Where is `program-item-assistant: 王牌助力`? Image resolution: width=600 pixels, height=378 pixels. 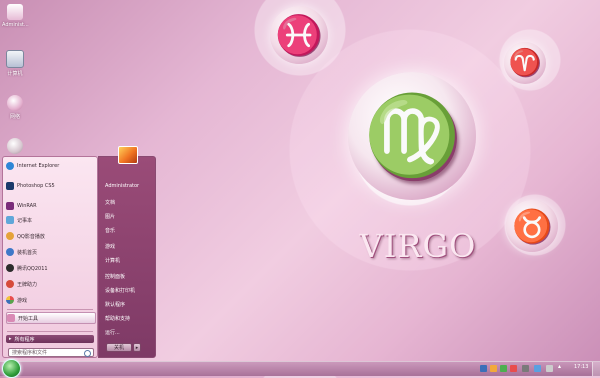 program-item-assistant: 王牌助力 is located at coordinates (50, 284).